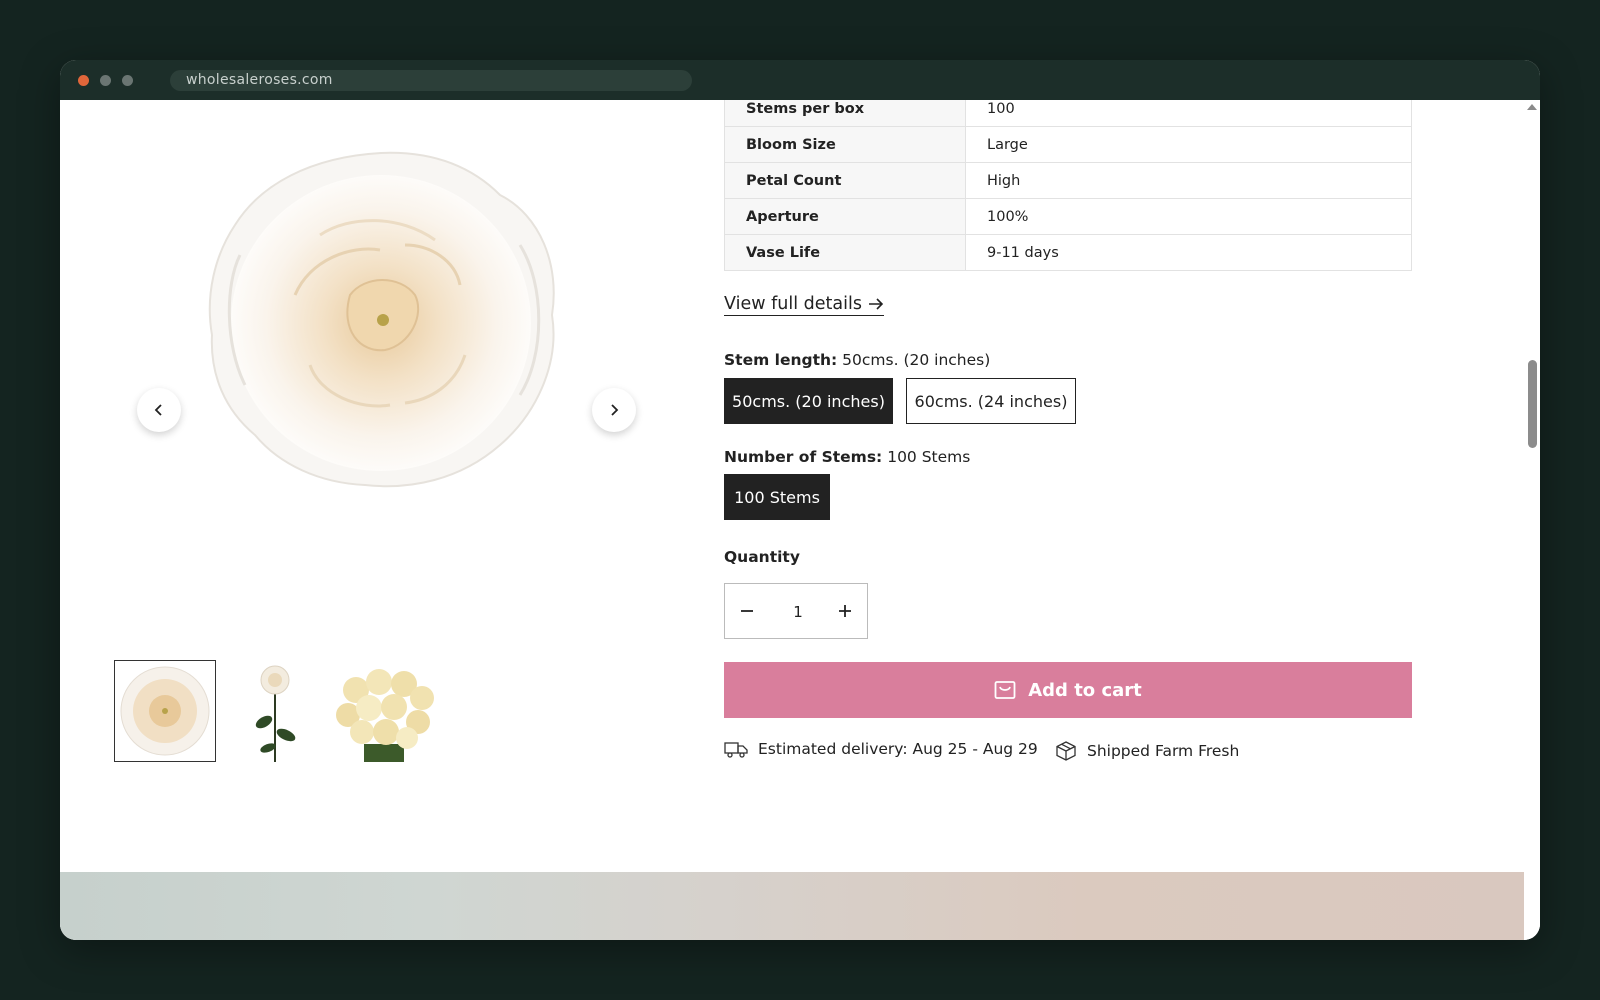  Describe the element at coordinates (845, 144) in the screenshot. I see `spec-label: Bloom Size` at that location.